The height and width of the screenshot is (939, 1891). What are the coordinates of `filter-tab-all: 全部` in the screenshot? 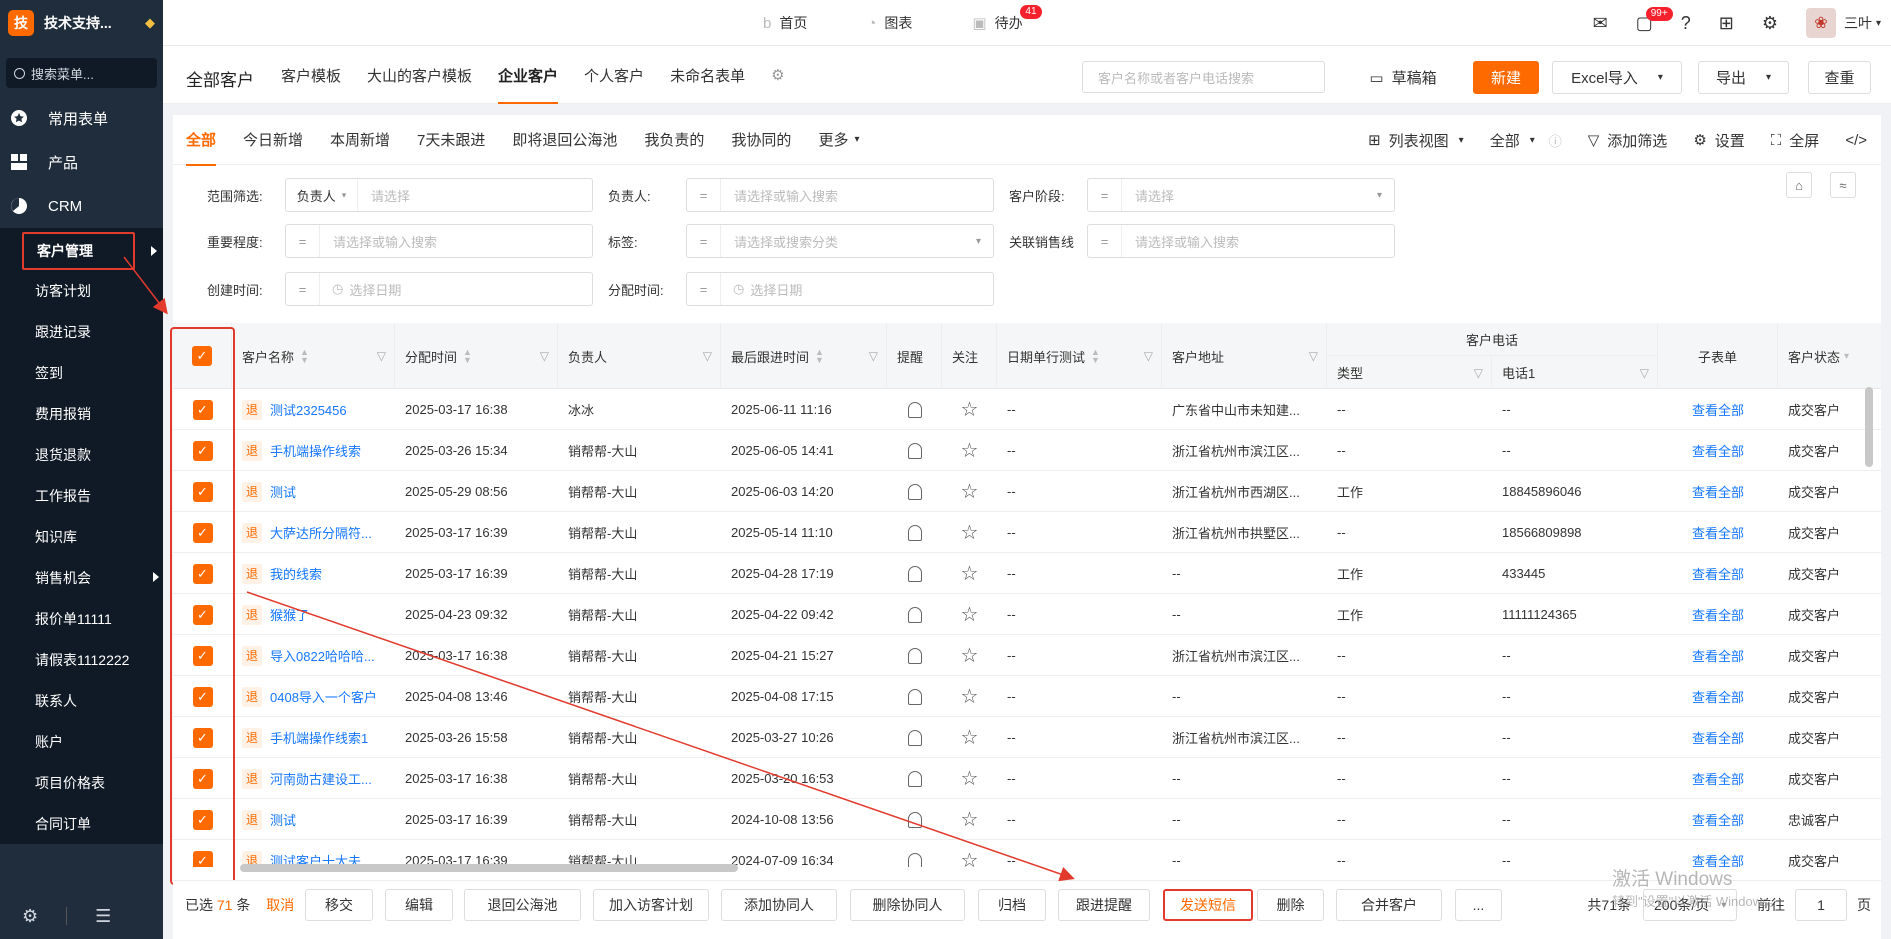 It's located at (201, 140).